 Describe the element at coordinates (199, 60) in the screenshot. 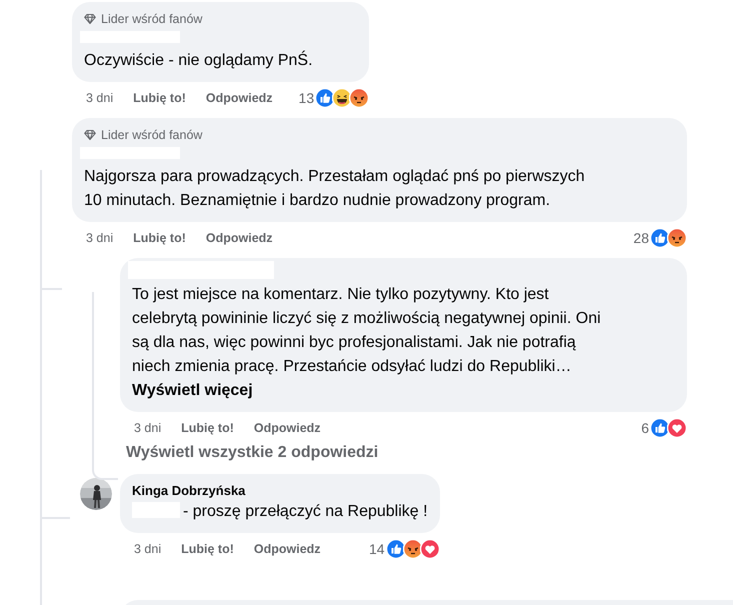

I see `comment-text: Oczywiście - nie oglądamy PnŚ.` at that location.